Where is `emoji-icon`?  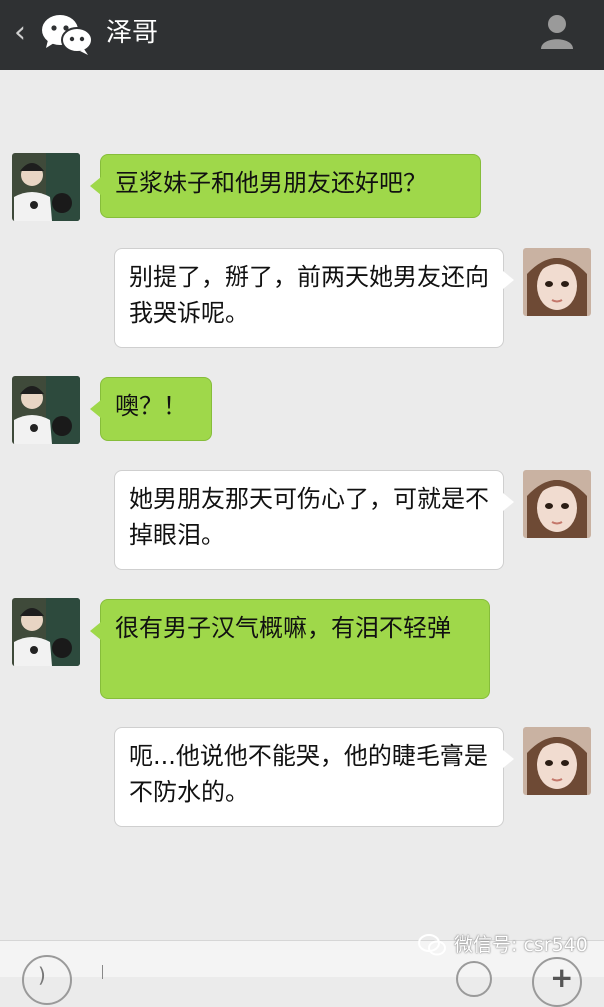 emoji-icon is located at coordinates (474, 979).